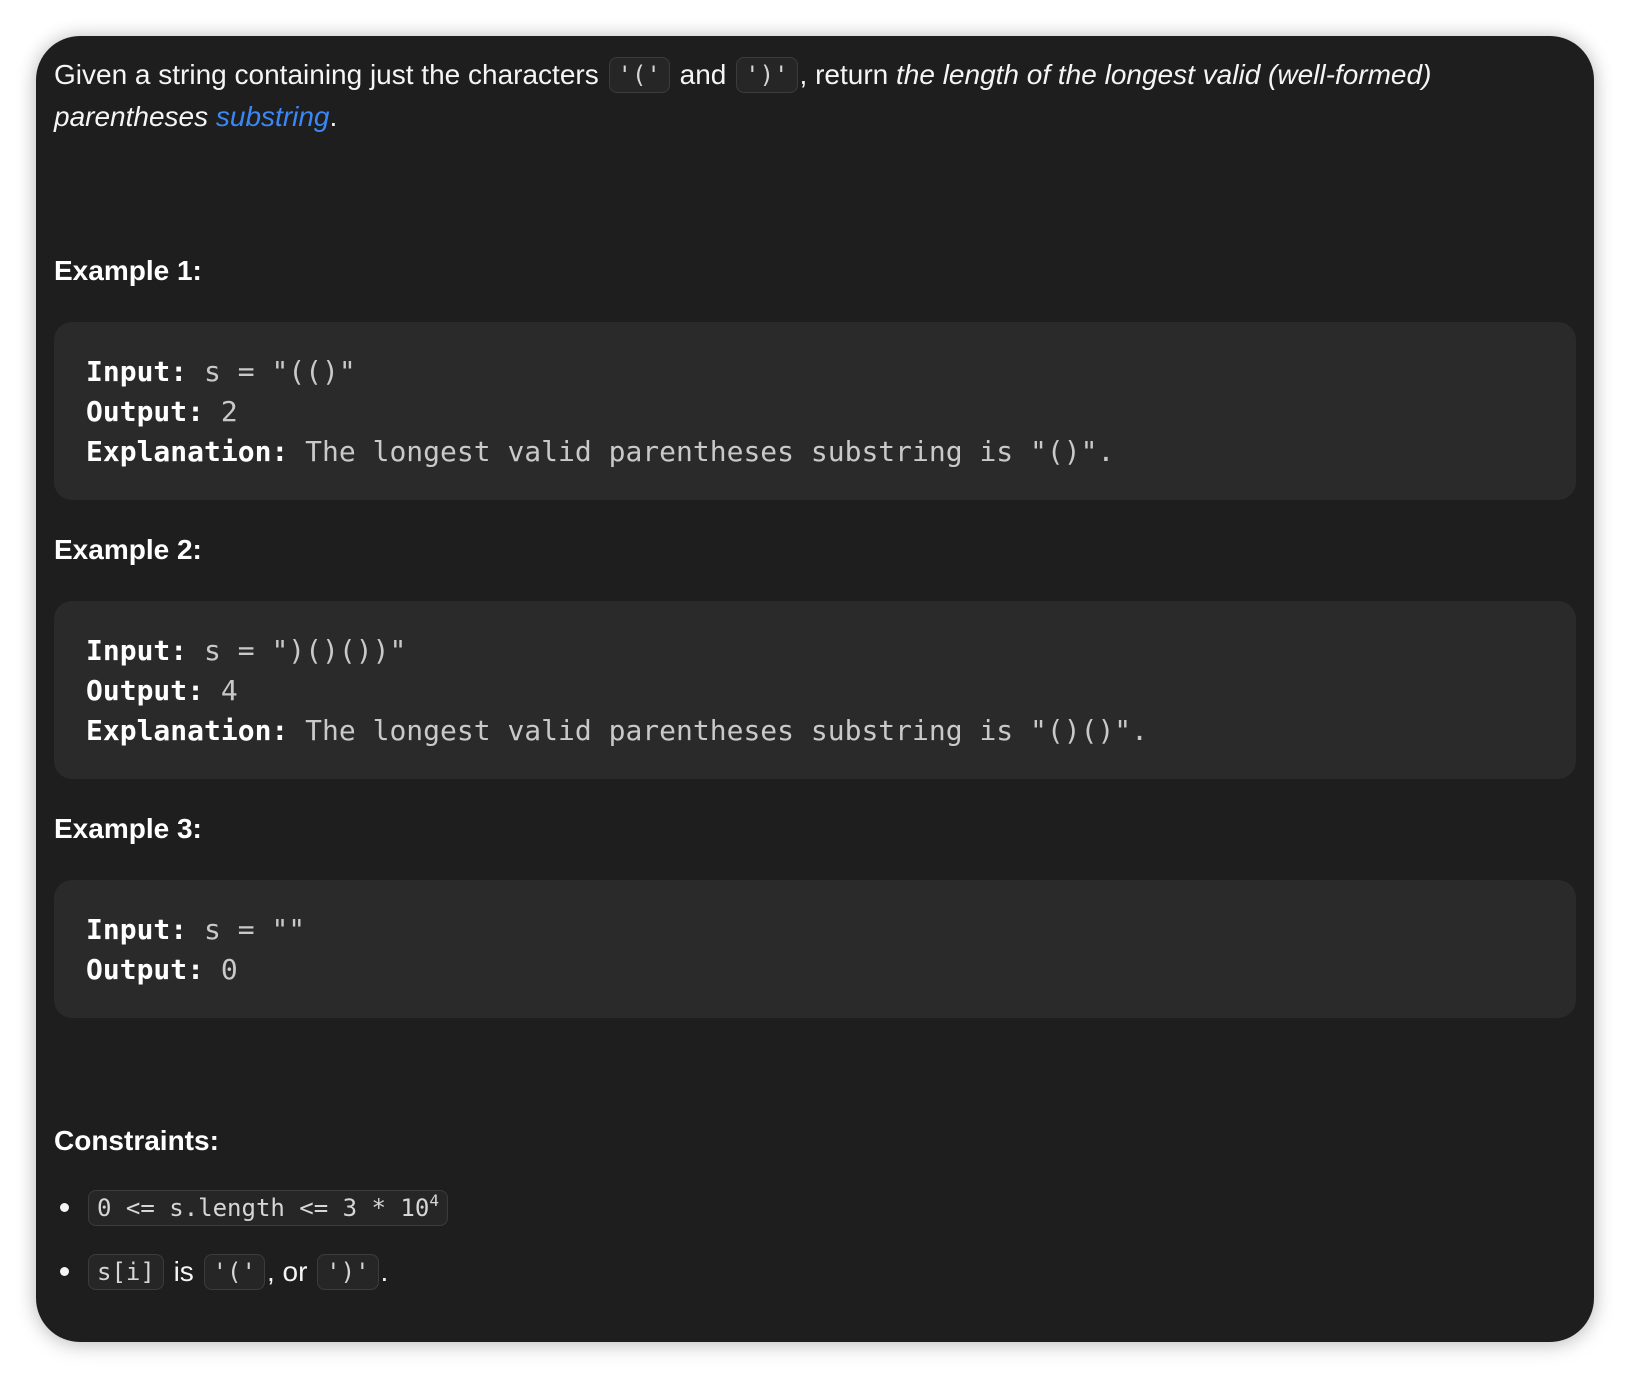  What do you see at coordinates (703, 74) in the screenshot?
I see `description-and: and` at bounding box center [703, 74].